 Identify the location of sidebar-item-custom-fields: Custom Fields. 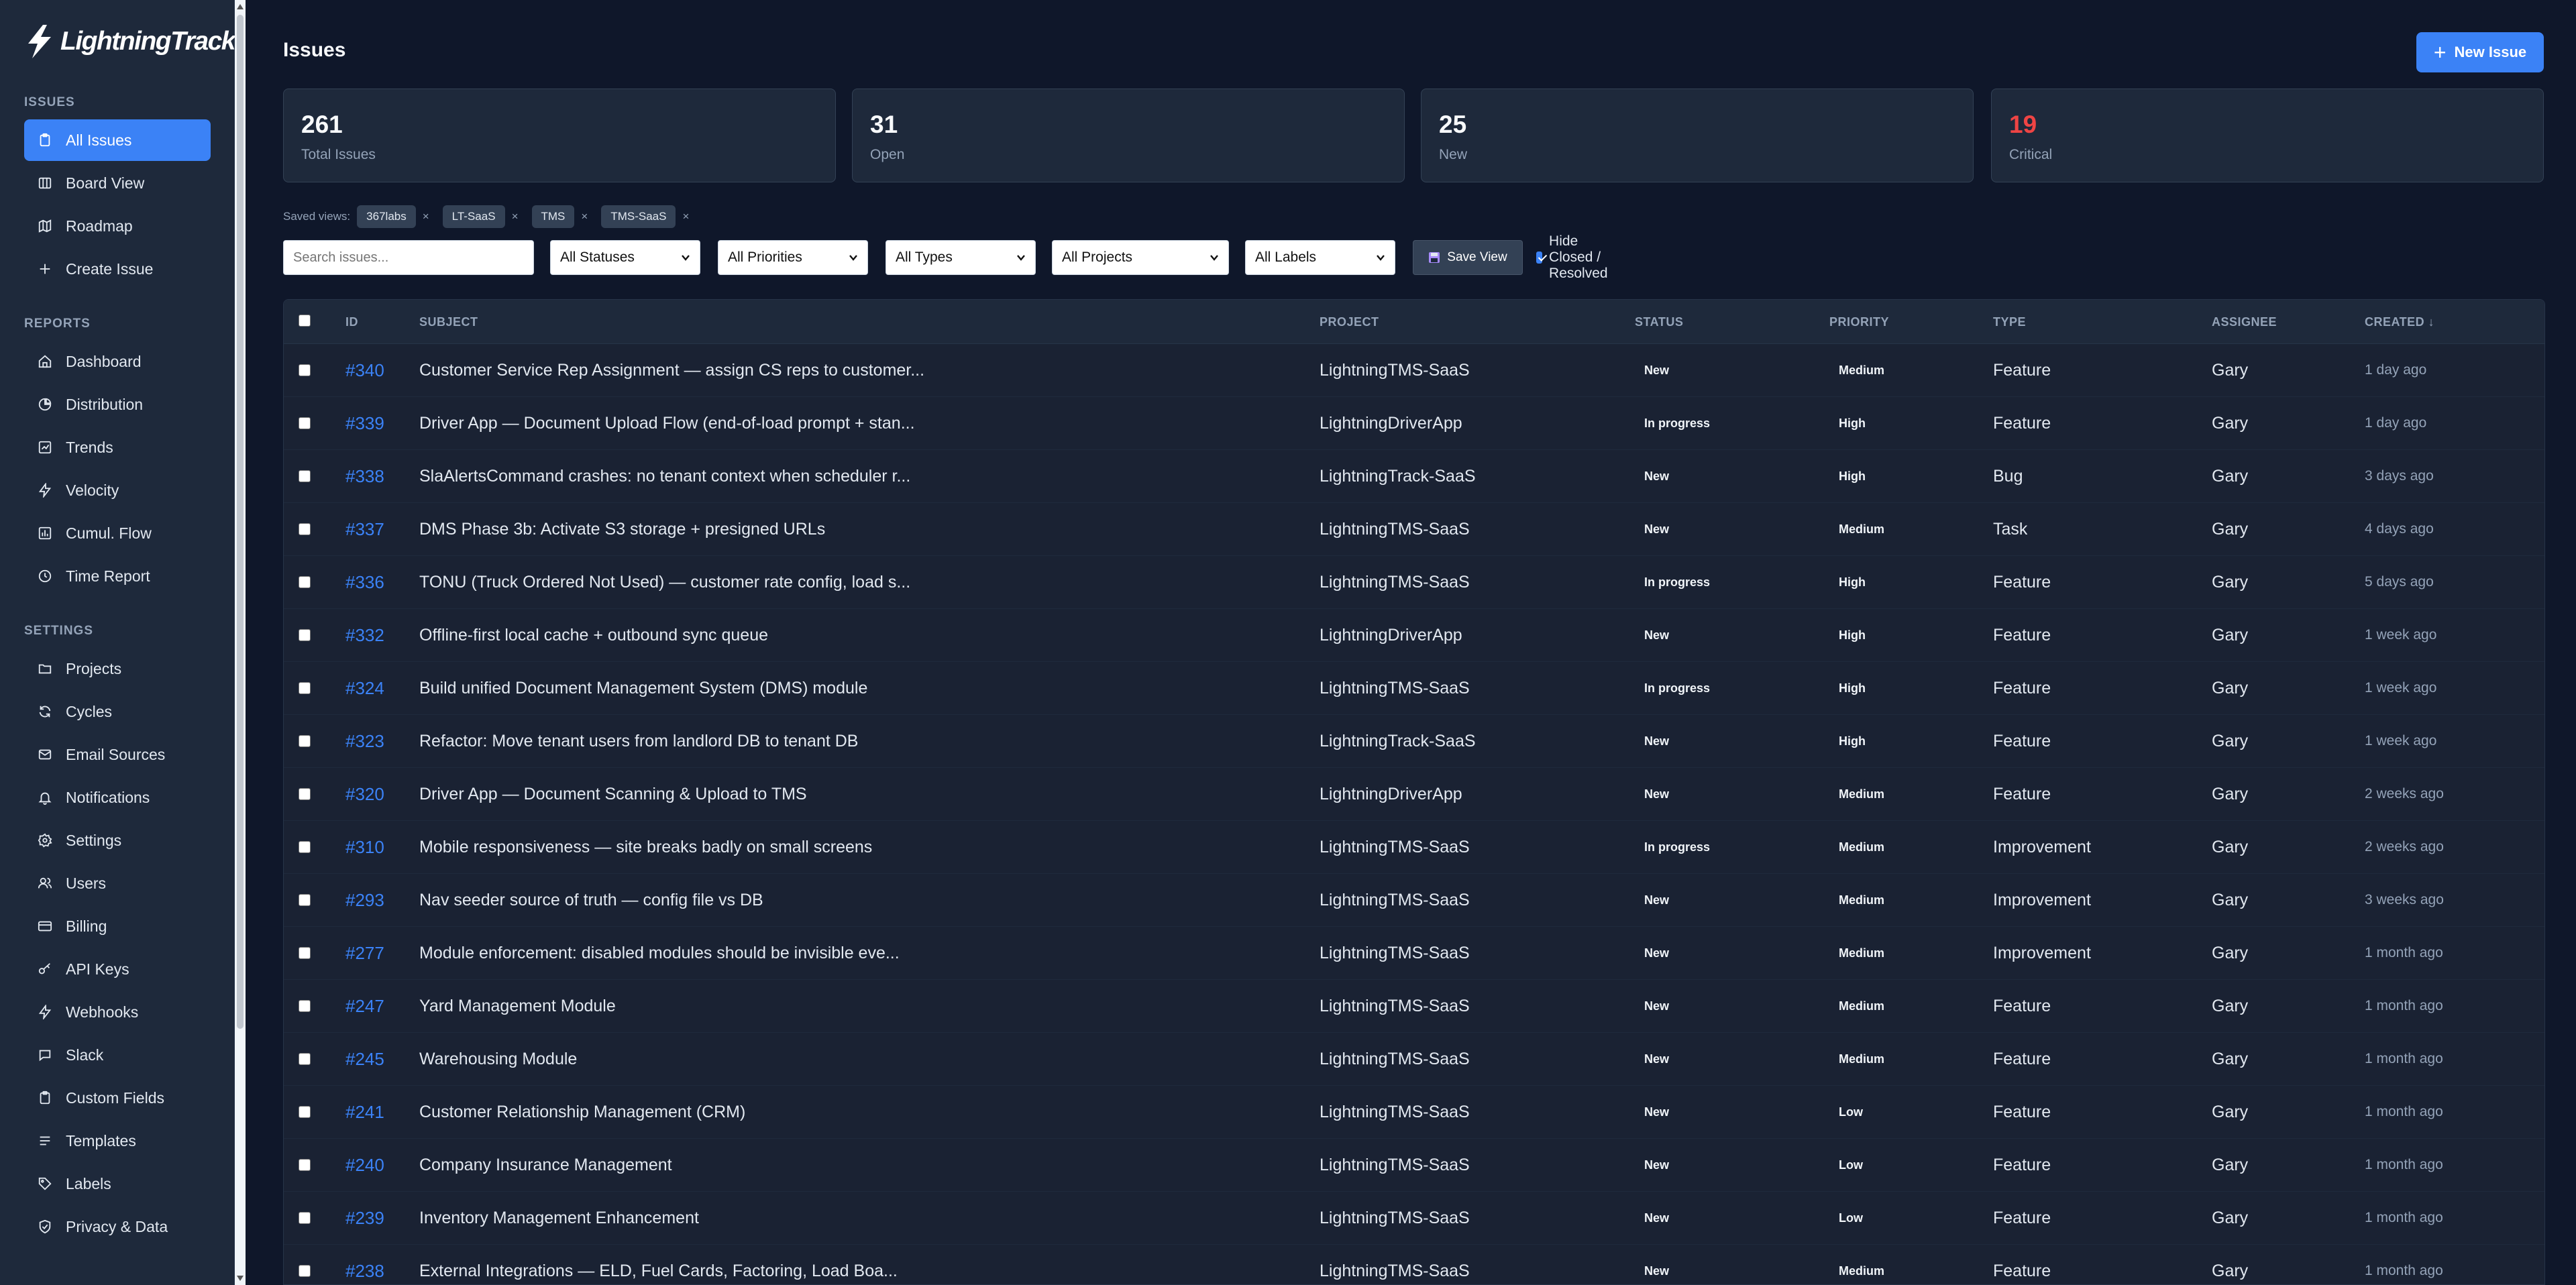
(117, 1098).